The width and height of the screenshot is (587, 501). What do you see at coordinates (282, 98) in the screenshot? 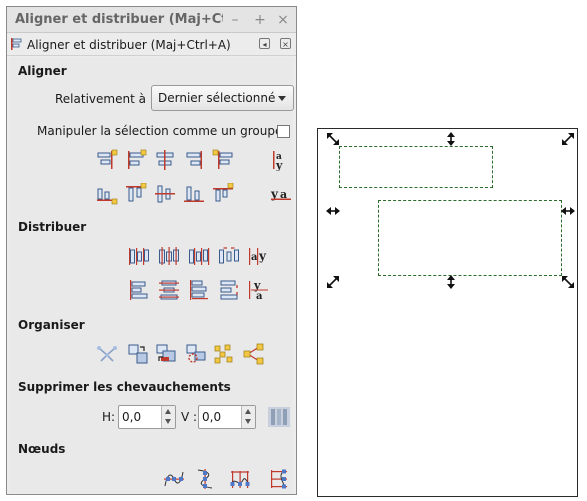
I see `chevron-down-icon` at bounding box center [282, 98].